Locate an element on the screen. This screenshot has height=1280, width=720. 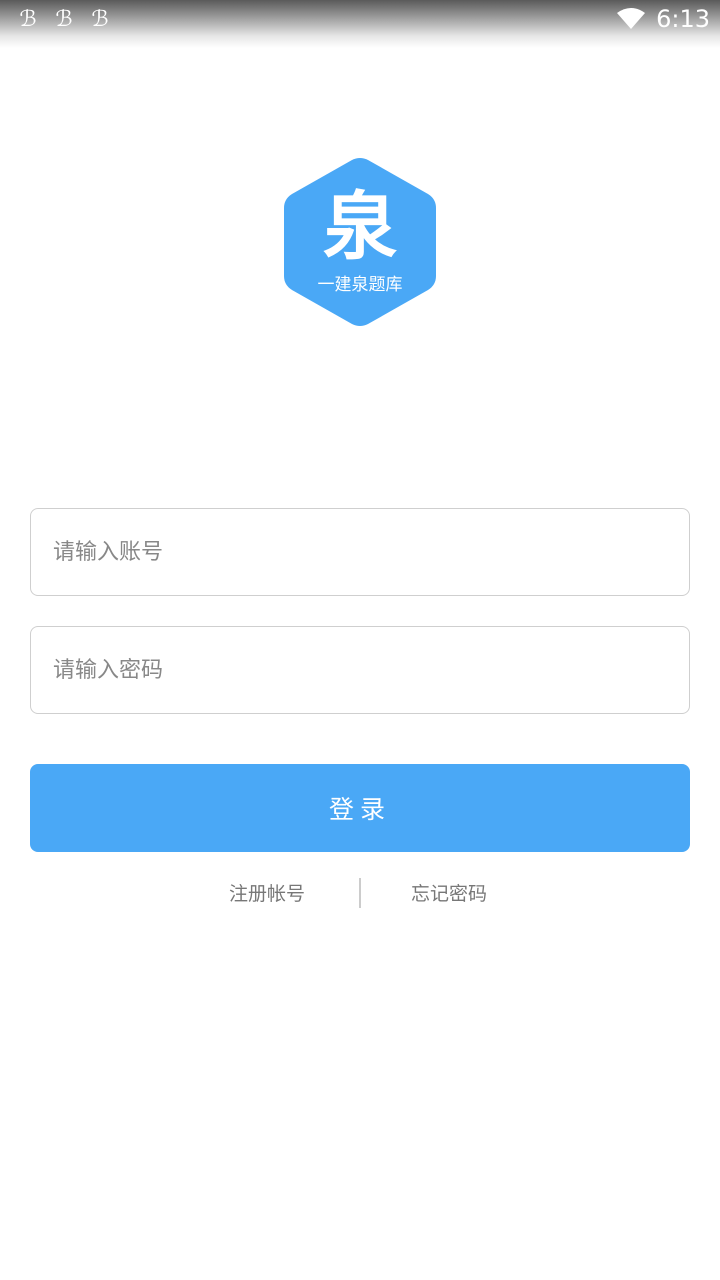
links-divider is located at coordinates (360, 893).